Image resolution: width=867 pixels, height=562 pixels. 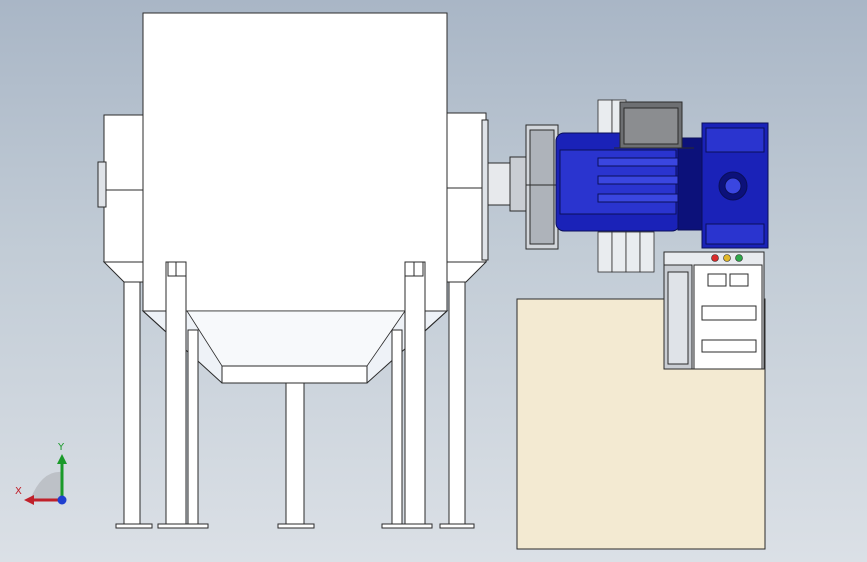 What do you see at coordinates (467, 197) in the screenshot?
I see `right-side-housing` at bounding box center [467, 197].